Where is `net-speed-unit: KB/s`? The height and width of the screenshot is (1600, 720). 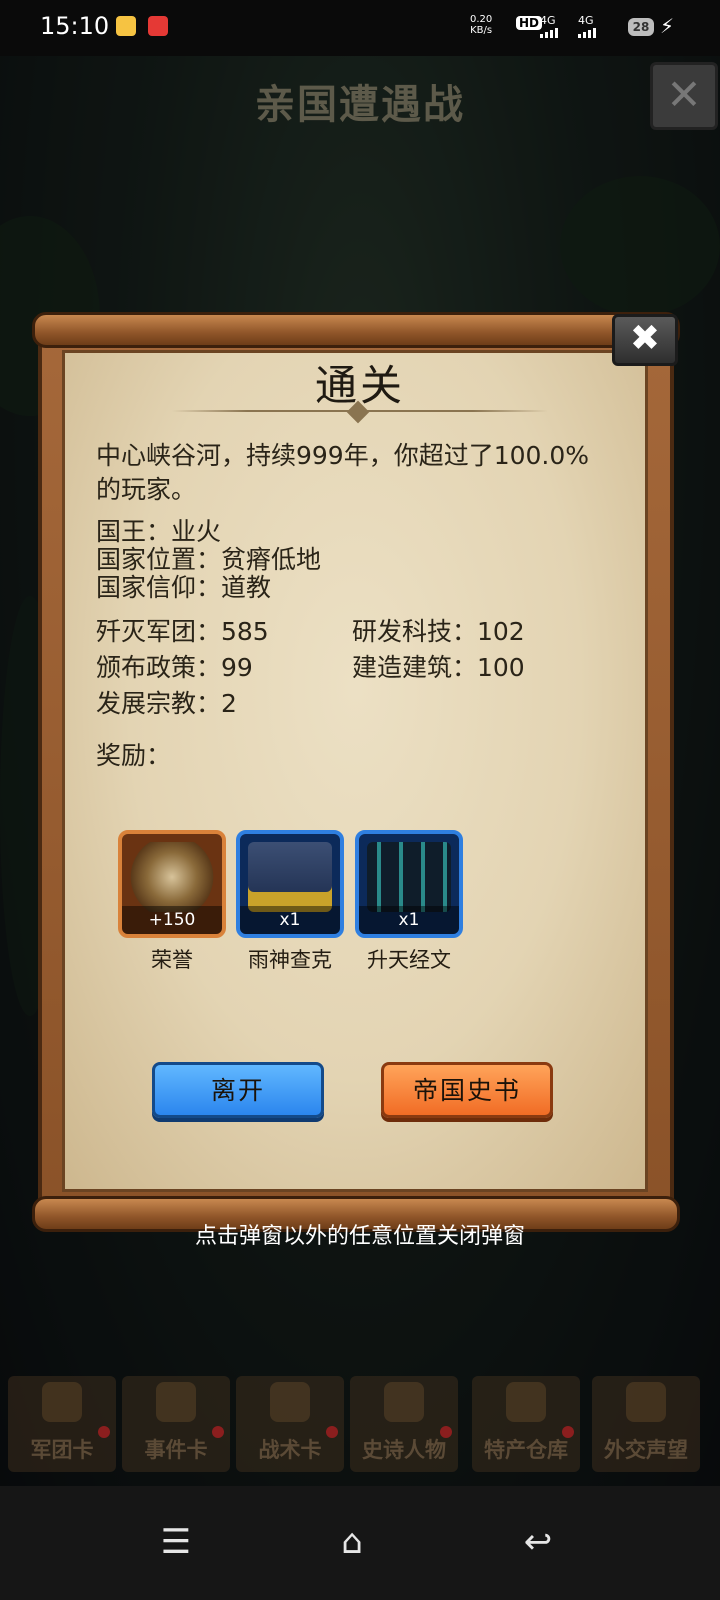
net-speed-unit: KB/s is located at coordinates (481, 30).